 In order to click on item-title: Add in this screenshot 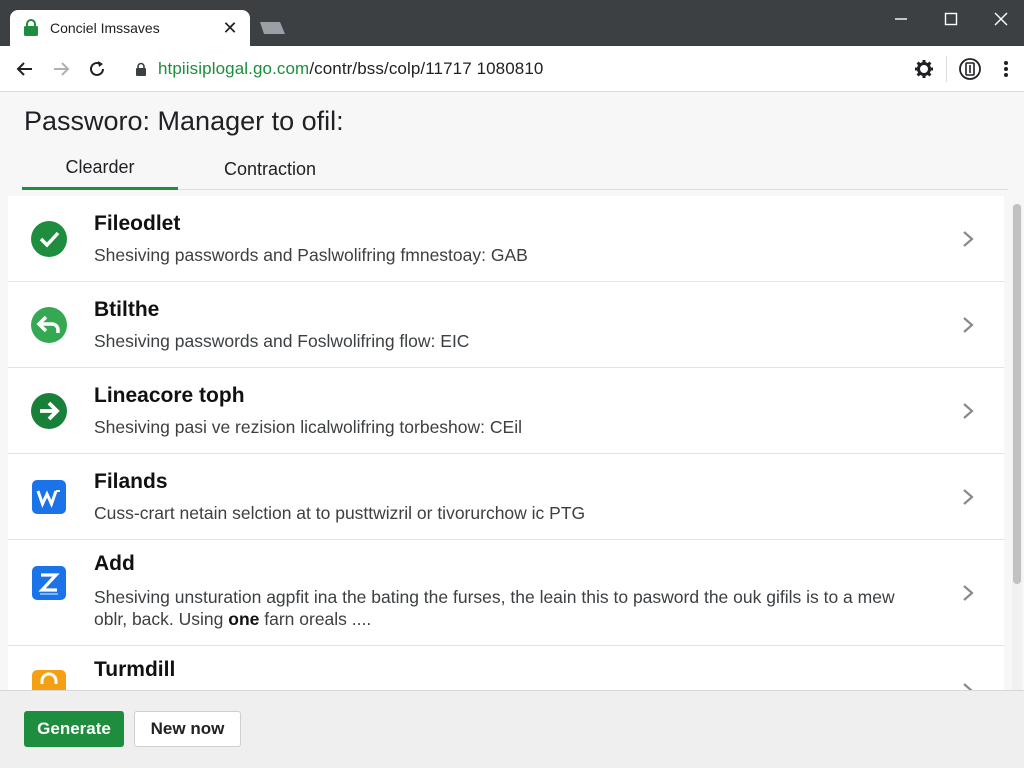, I will do `click(114, 563)`.